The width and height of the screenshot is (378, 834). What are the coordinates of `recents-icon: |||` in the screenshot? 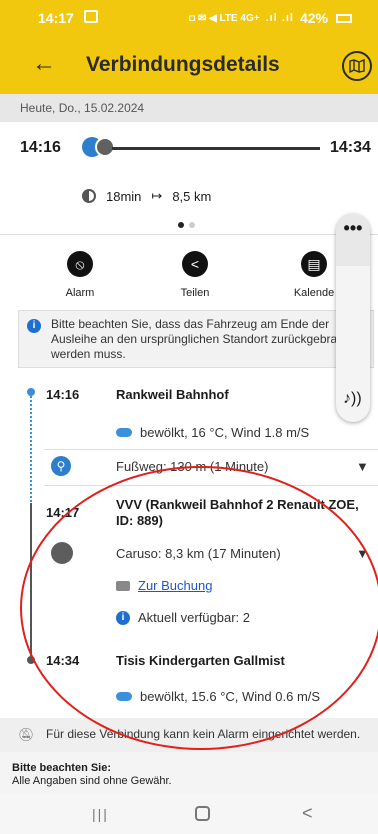 It's located at (100, 814).